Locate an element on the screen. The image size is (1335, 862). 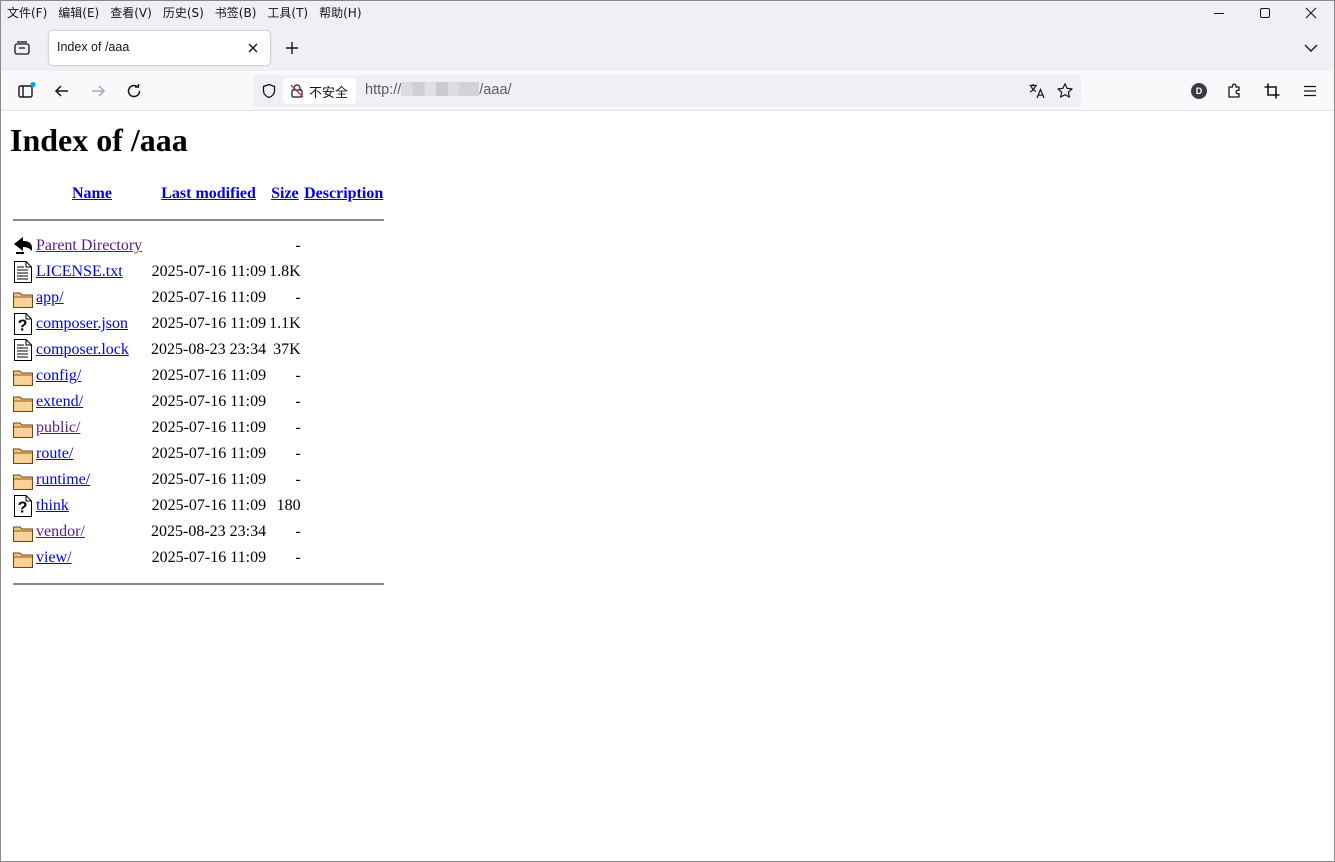
row-size-cell: 1.1K is located at coordinates (285, 323).